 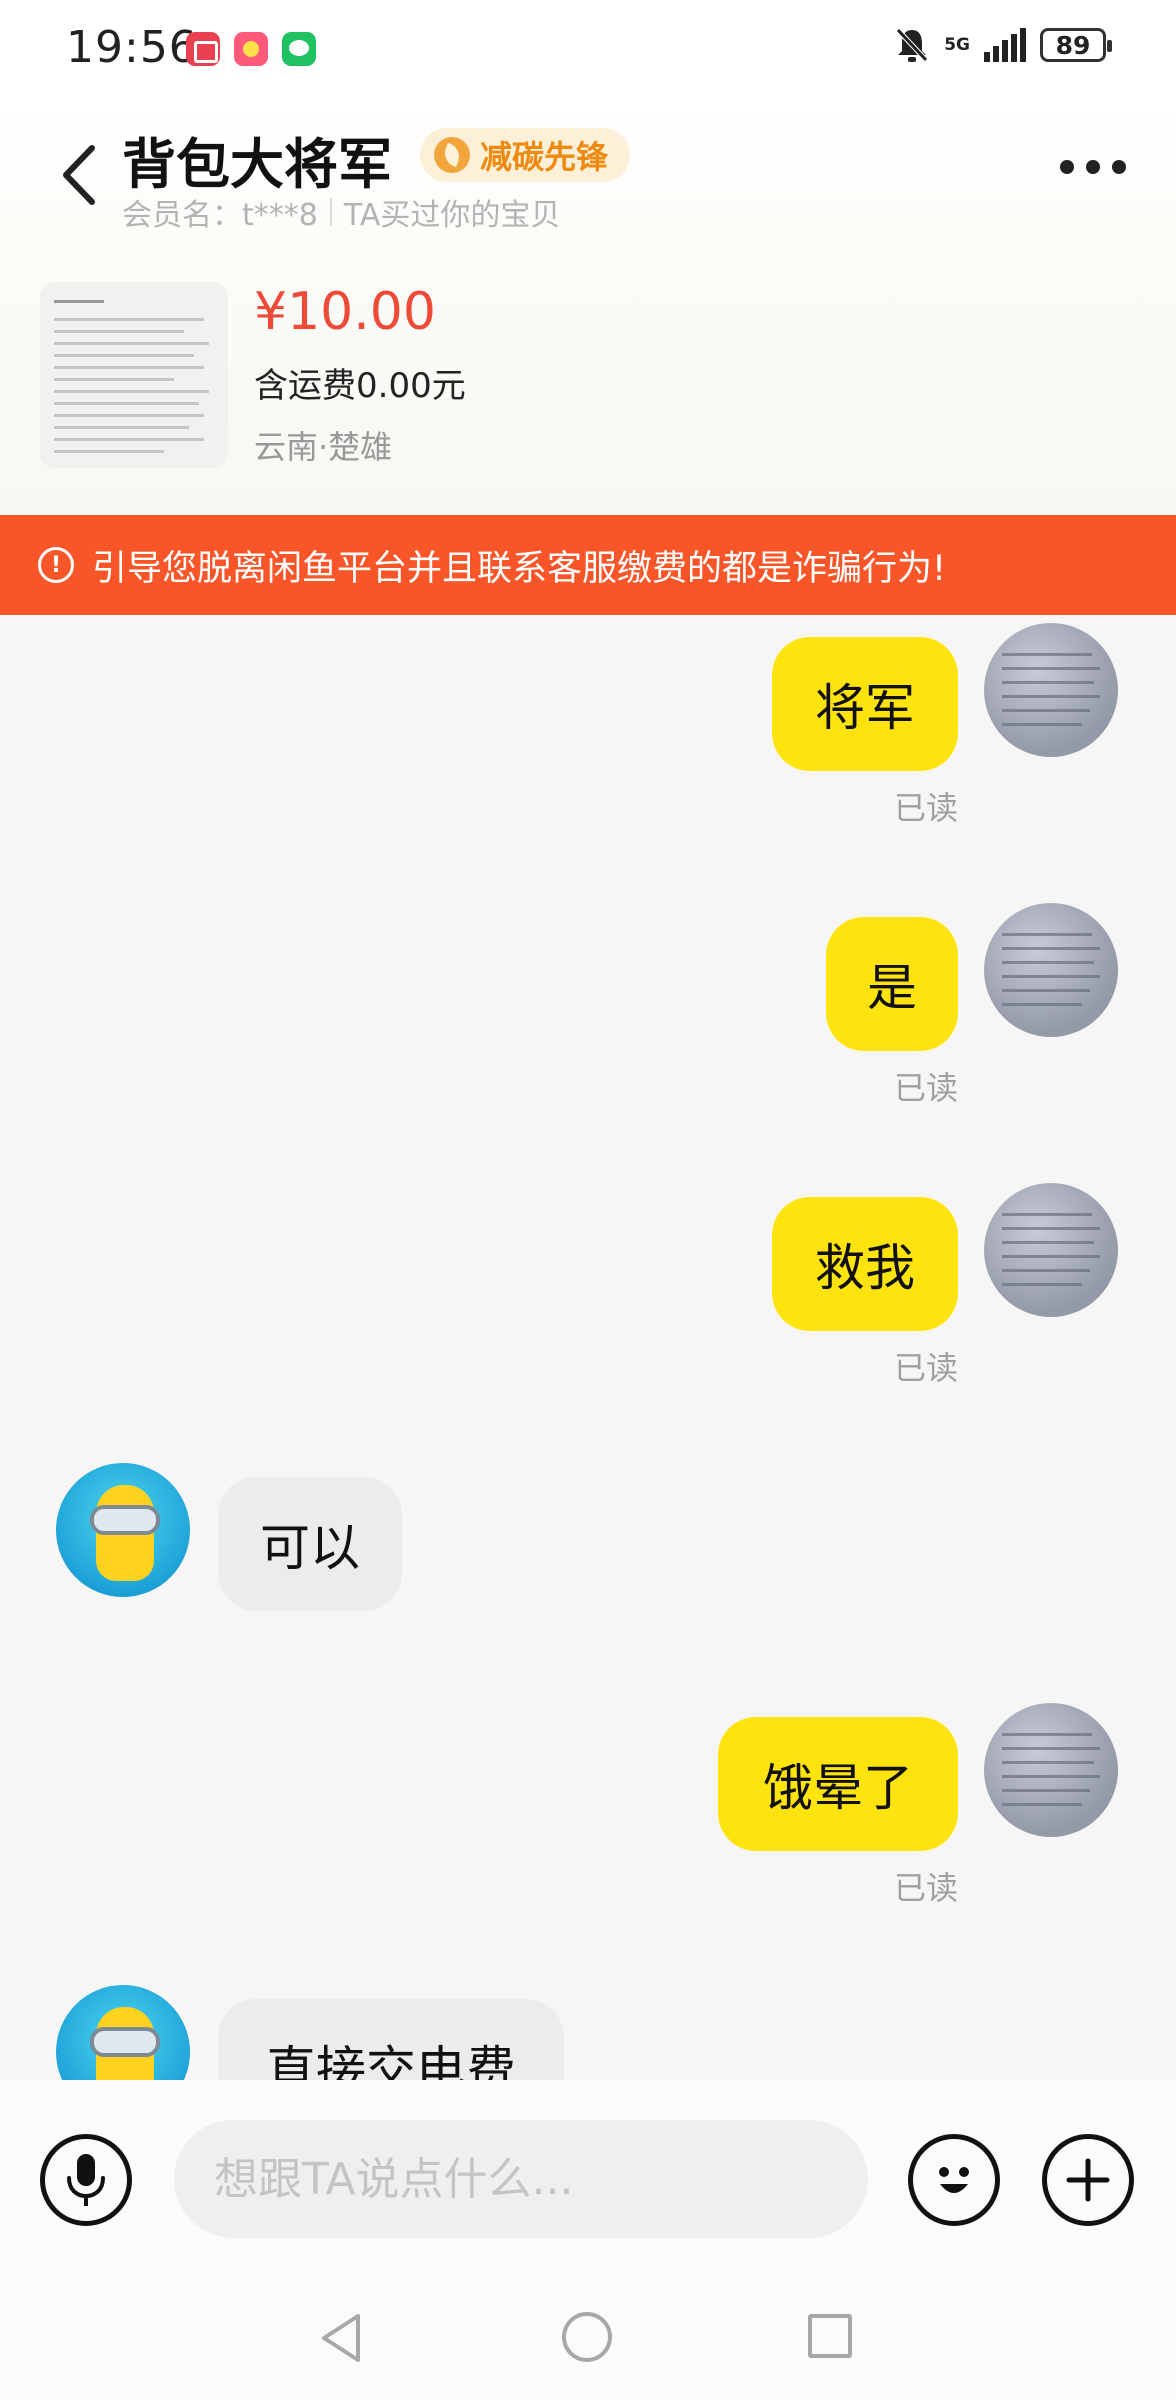 I want to click on message-bubble-outgoing: 救我, so click(x=865, y=1264).